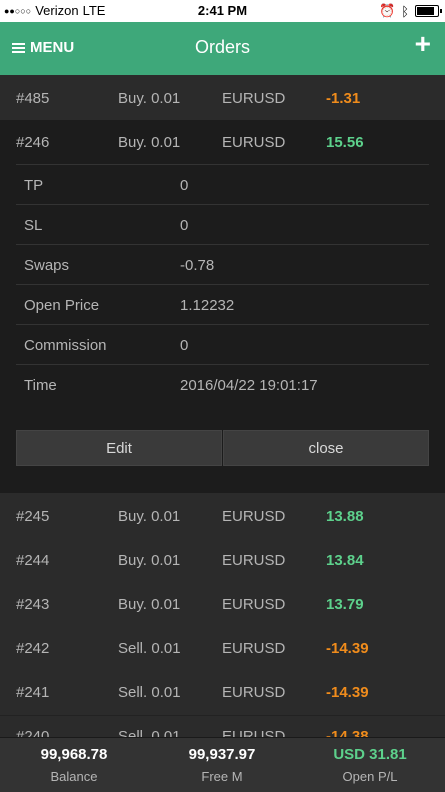 This screenshot has height=792, width=445. Describe the element at coordinates (222, 344) in the screenshot. I see `detail-row-commission: Commission 0` at that location.